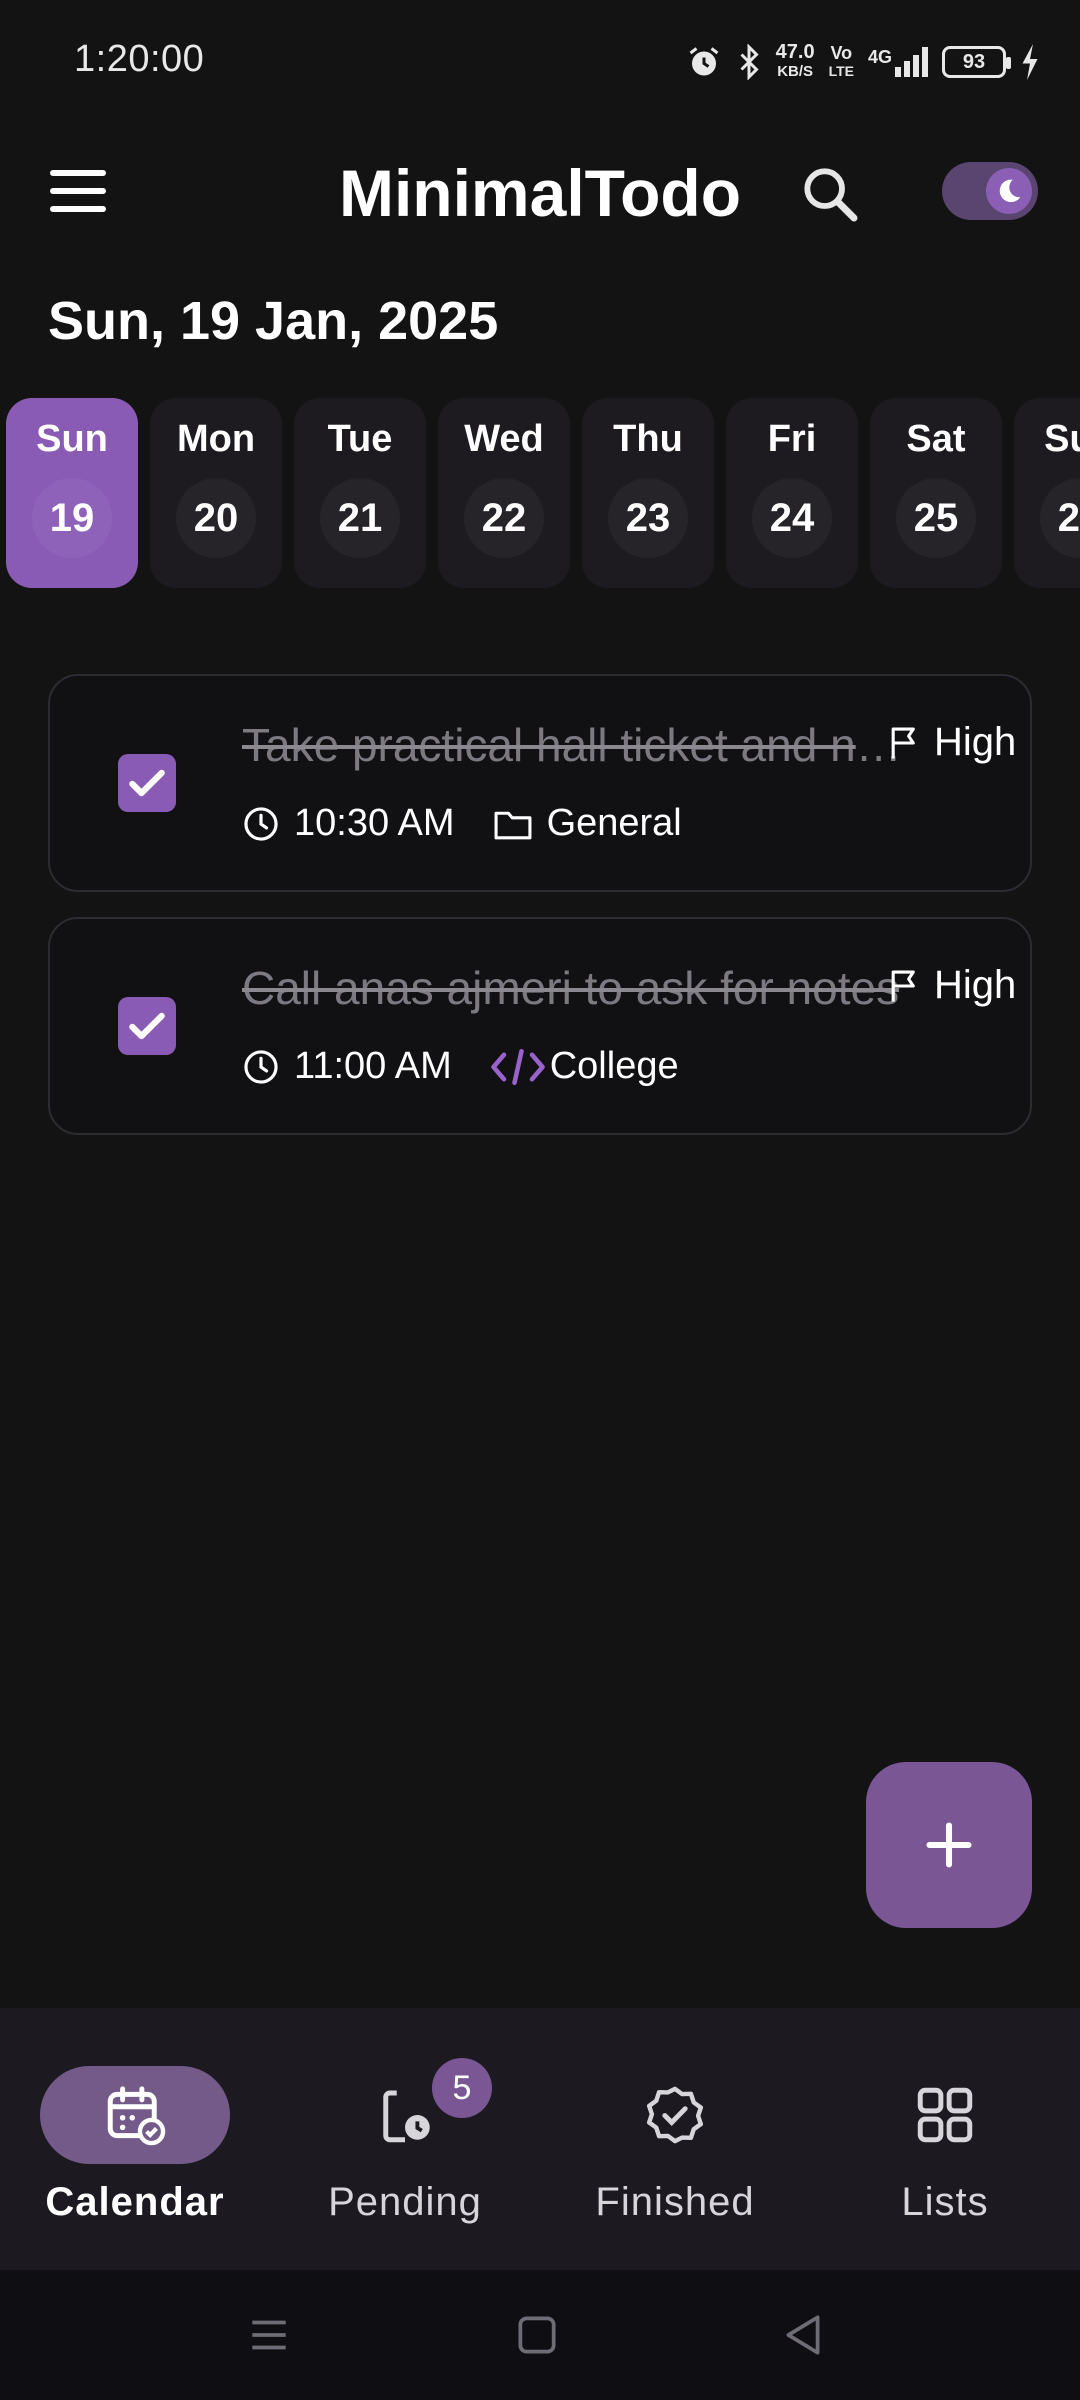 This screenshot has height=2400, width=1080. Describe the element at coordinates (945, 2115) in the screenshot. I see `lists-icon` at that location.